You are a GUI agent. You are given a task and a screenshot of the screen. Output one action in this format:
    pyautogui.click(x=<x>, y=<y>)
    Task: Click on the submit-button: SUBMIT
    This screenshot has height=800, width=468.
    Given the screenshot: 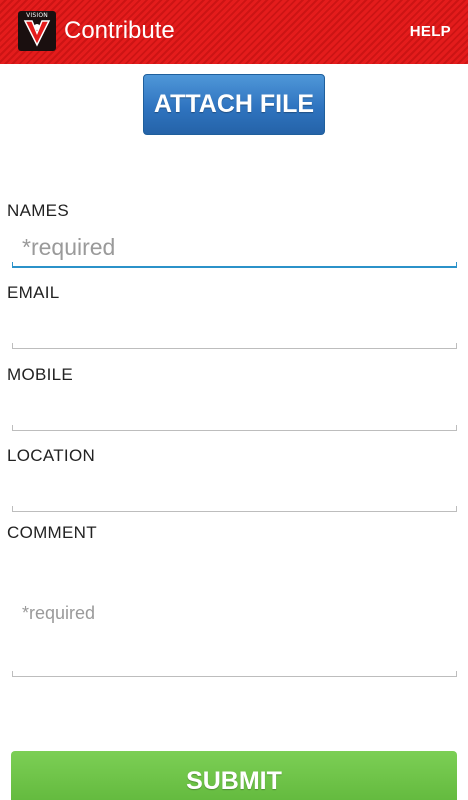 What is the action you would take?
    pyautogui.click(x=234, y=775)
    